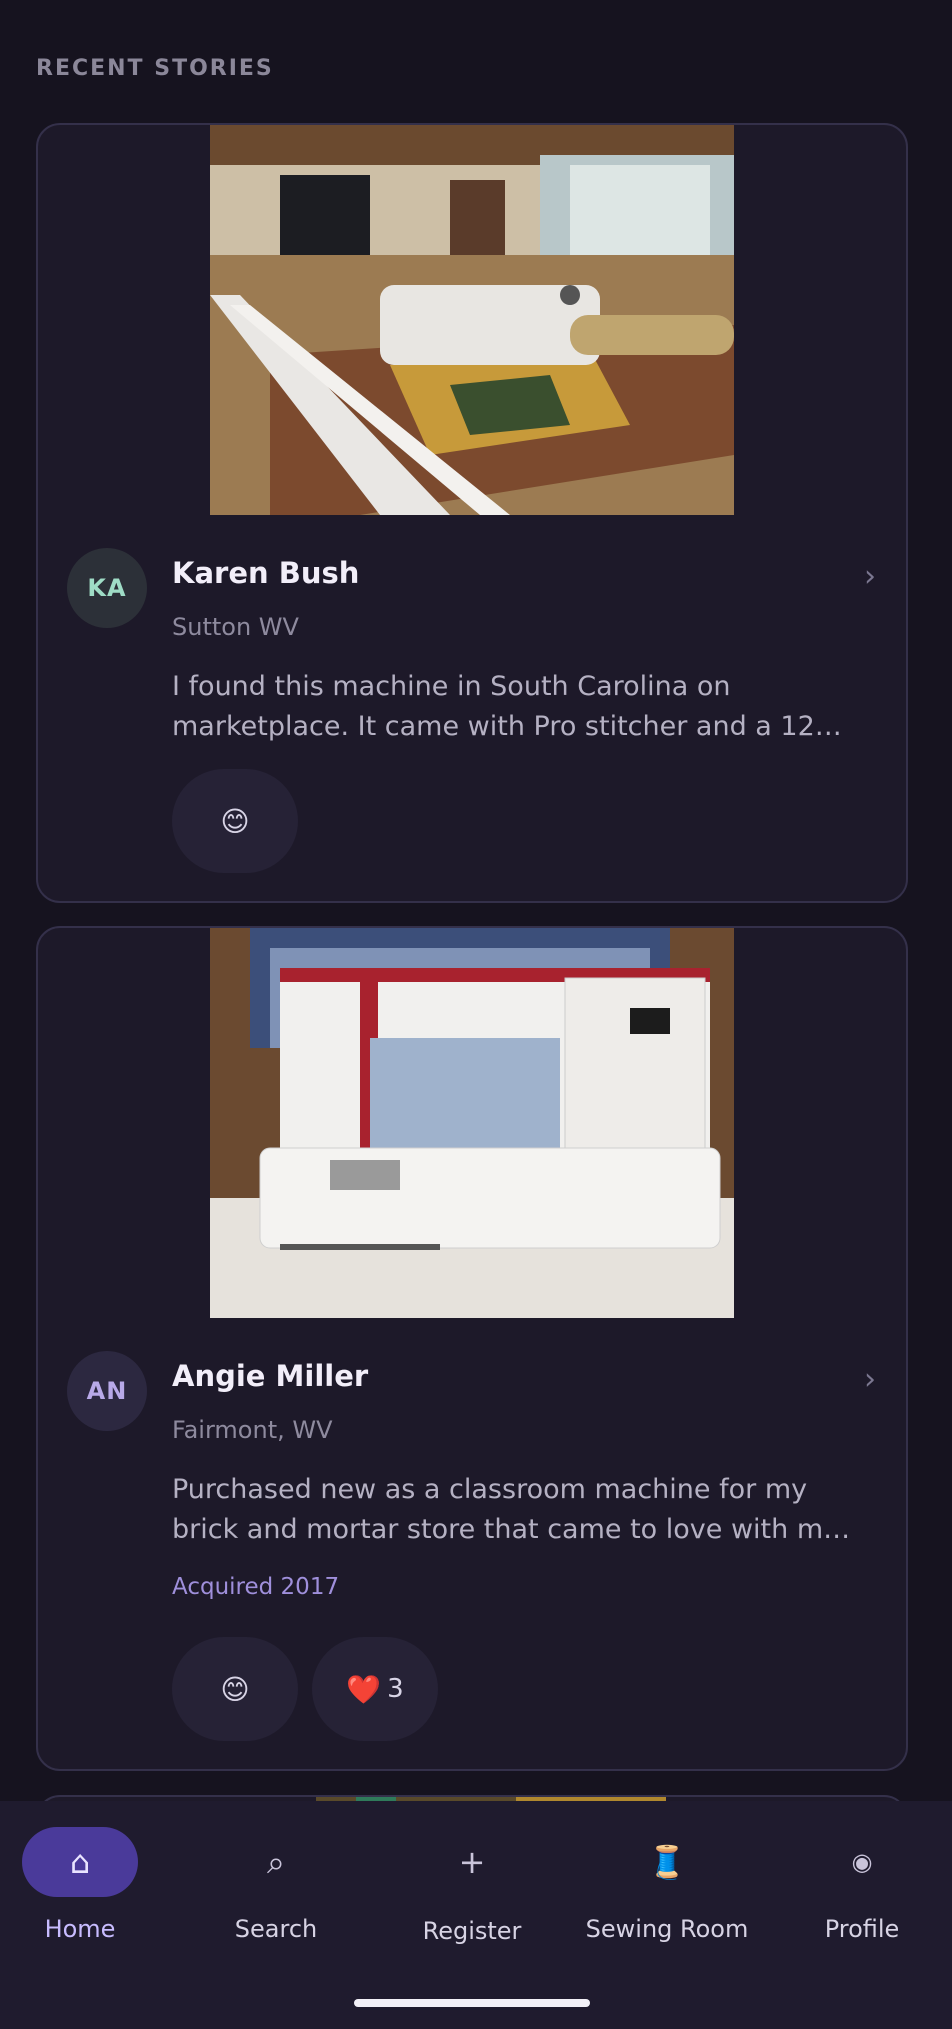  What do you see at coordinates (395, 1689) in the screenshot?
I see `reaction-count: 3` at bounding box center [395, 1689].